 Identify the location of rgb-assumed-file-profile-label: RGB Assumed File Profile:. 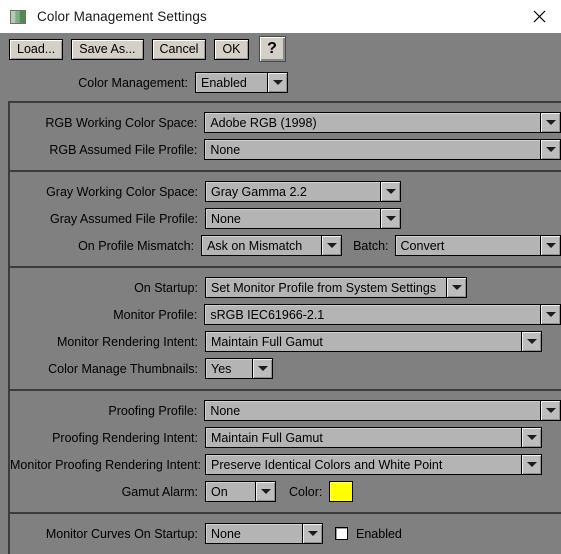
(123, 149).